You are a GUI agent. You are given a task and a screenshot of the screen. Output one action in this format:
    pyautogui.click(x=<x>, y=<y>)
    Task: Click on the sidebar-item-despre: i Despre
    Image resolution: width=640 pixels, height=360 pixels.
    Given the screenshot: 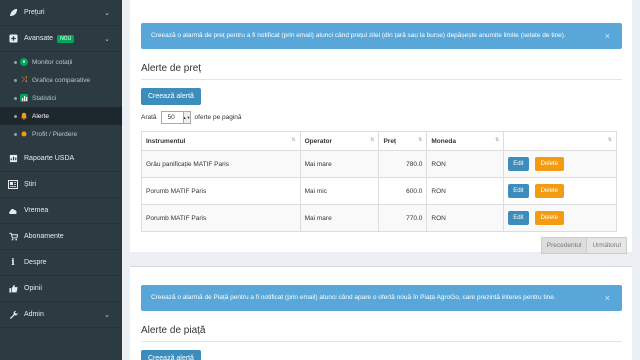 What is the action you would take?
    pyautogui.click(x=61, y=263)
    